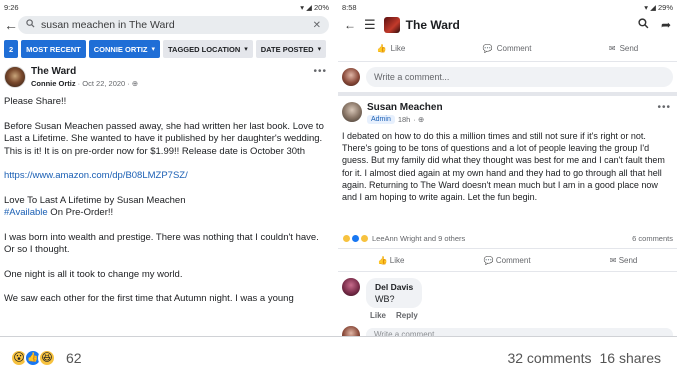 The height and width of the screenshot is (378, 677). I want to click on like-reaction-icon, so click(355, 238).